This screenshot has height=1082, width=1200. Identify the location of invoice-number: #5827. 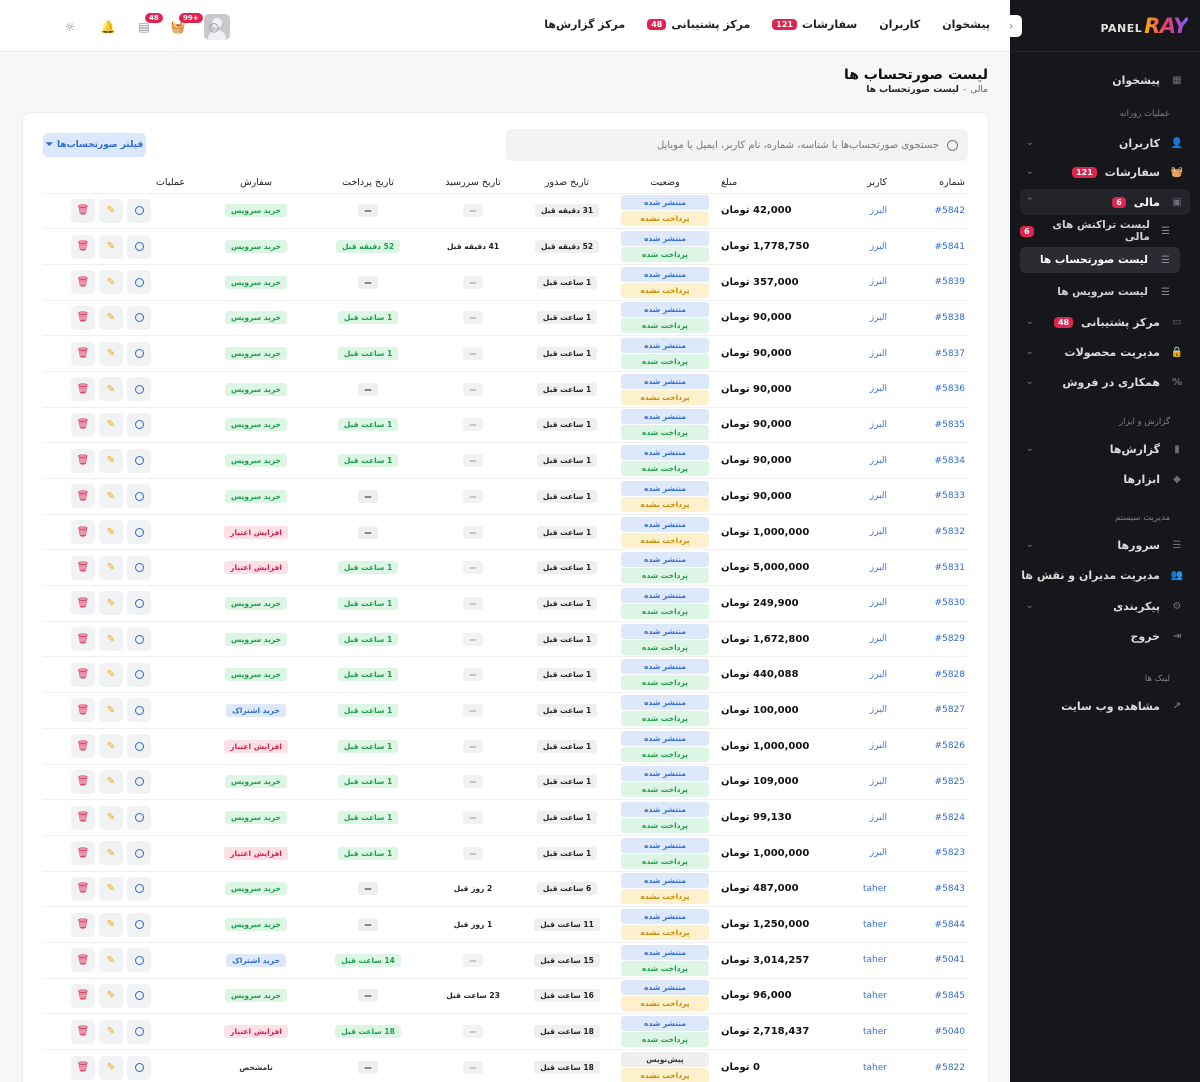
(930, 710).